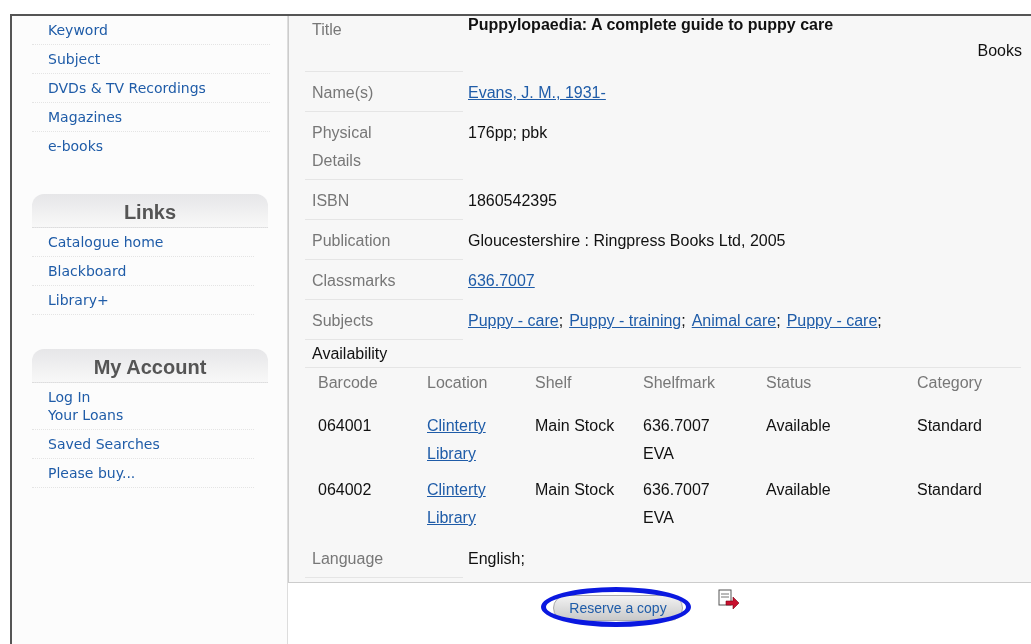 This screenshot has height=644, width=1031. I want to click on field-link: 636.7007, so click(501, 280).